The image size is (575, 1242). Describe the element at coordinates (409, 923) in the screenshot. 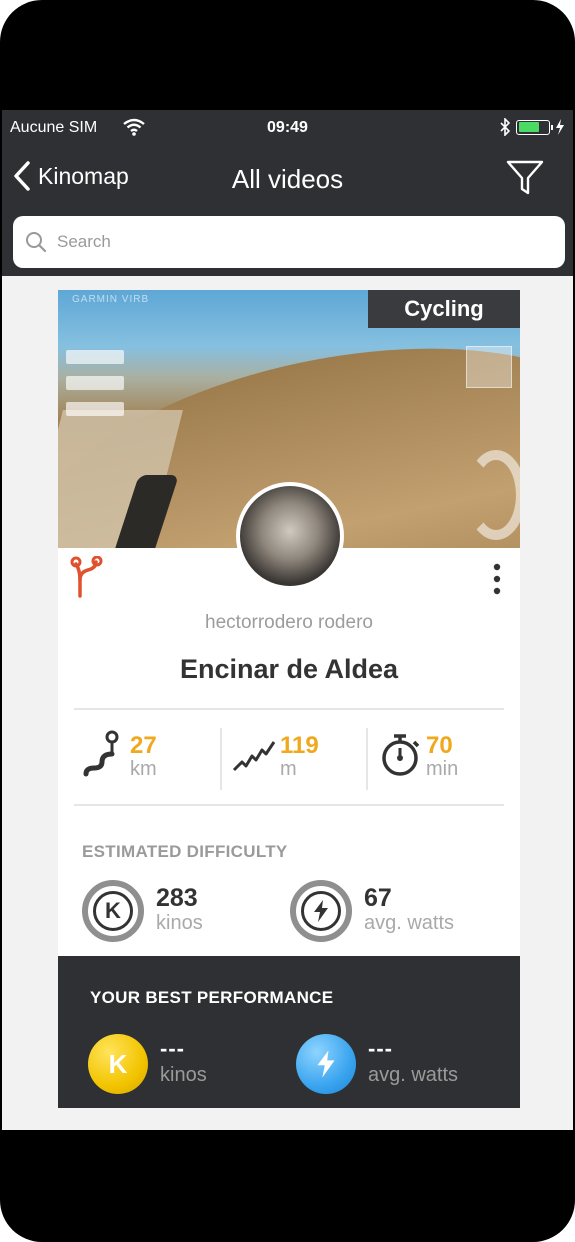

I see `watts-unit: avg. watts` at that location.